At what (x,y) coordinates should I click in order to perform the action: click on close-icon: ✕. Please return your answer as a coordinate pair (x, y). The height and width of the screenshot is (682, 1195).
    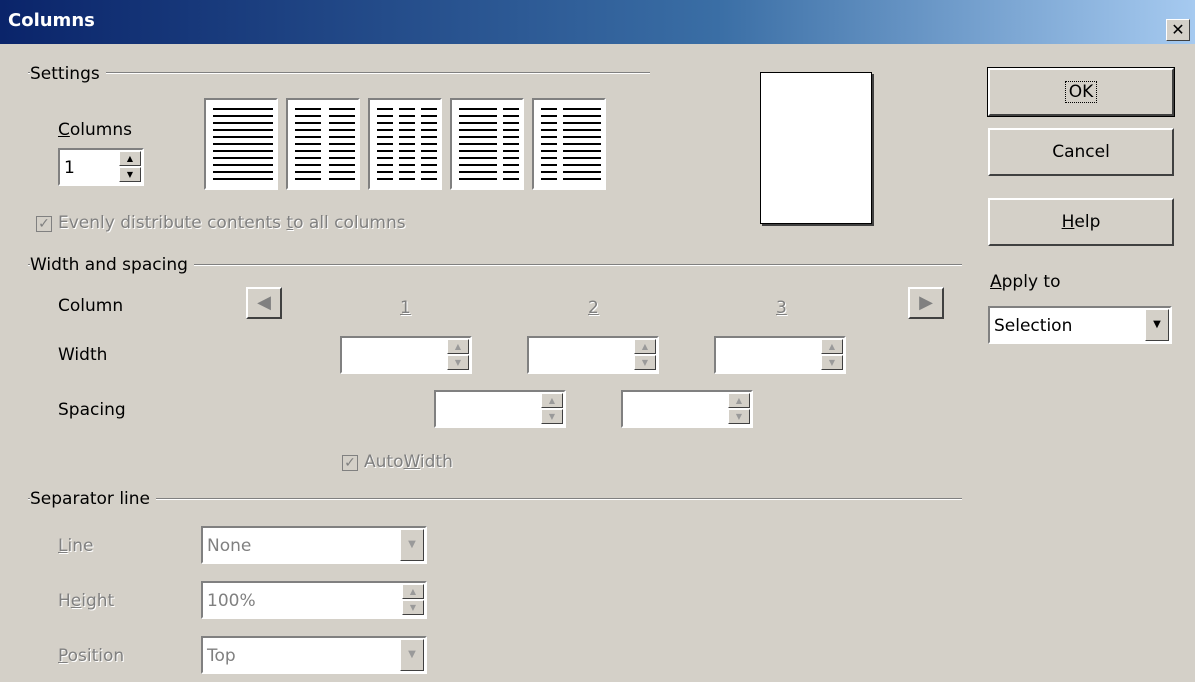
    Looking at the image, I should click on (1178, 29).